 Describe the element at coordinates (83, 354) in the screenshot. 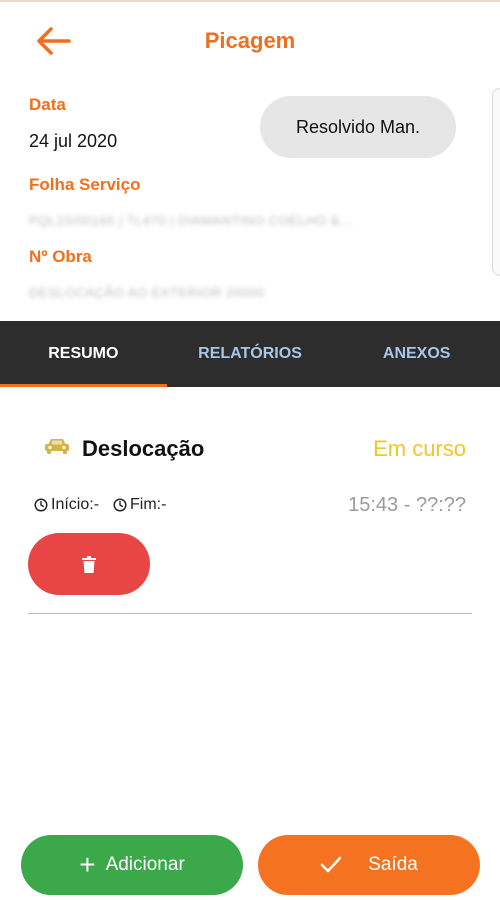

I see `tab-resumo: RESUMO` at that location.